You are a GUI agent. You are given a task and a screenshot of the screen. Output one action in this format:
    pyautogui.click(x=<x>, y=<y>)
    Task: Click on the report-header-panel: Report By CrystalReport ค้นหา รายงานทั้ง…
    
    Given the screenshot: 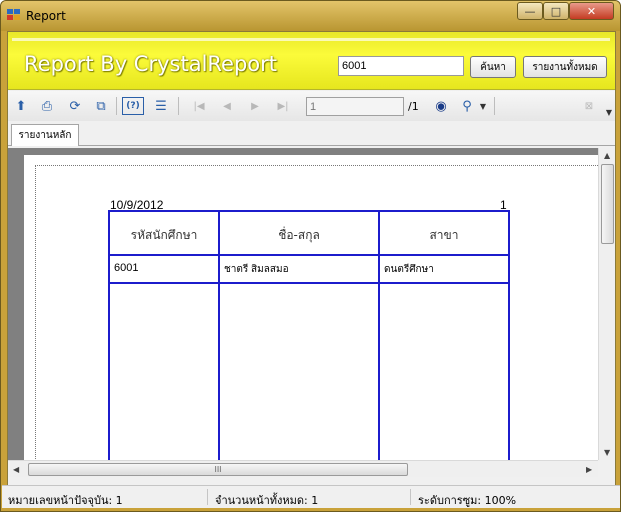 What is the action you would take?
    pyautogui.click(x=311, y=61)
    